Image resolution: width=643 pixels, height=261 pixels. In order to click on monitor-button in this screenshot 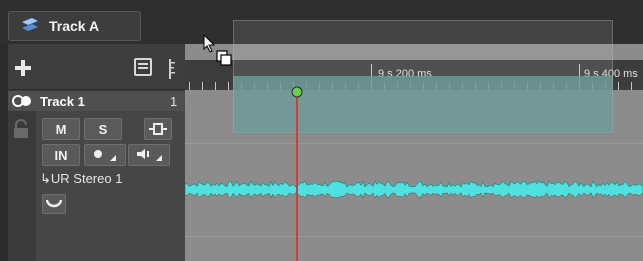, I will do `click(149, 155)`.